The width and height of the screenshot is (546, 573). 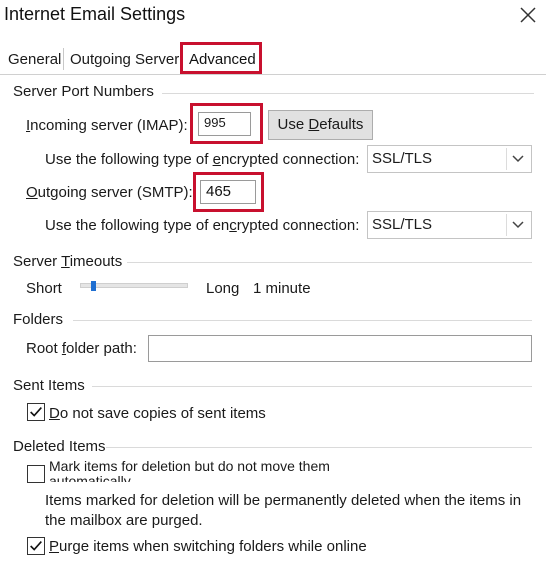 What do you see at coordinates (44, 288) in the screenshot?
I see `timeout-short-label: Short` at bounding box center [44, 288].